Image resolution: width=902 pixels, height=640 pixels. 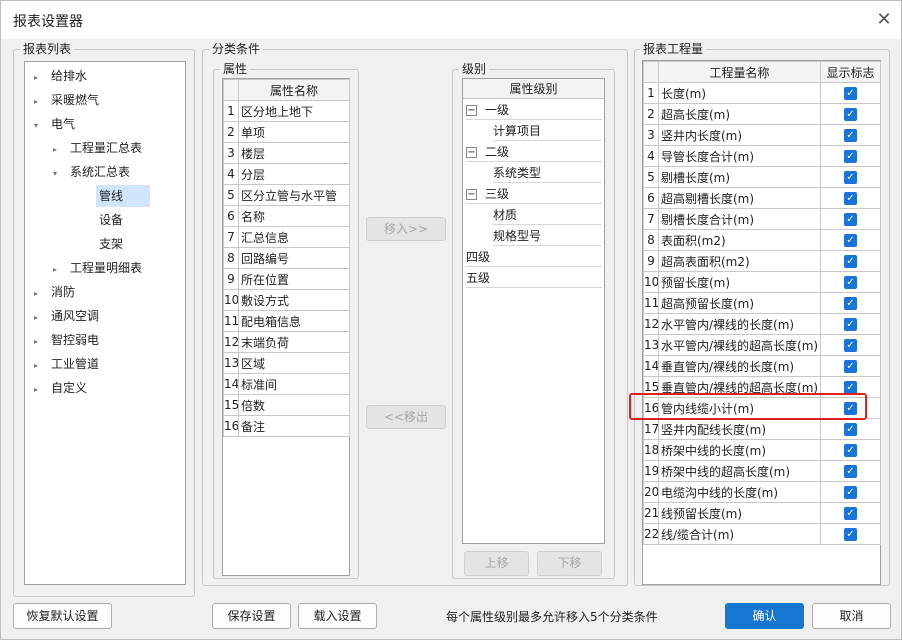 I want to click on tree-item: 设备, so click(x=99, y=220).